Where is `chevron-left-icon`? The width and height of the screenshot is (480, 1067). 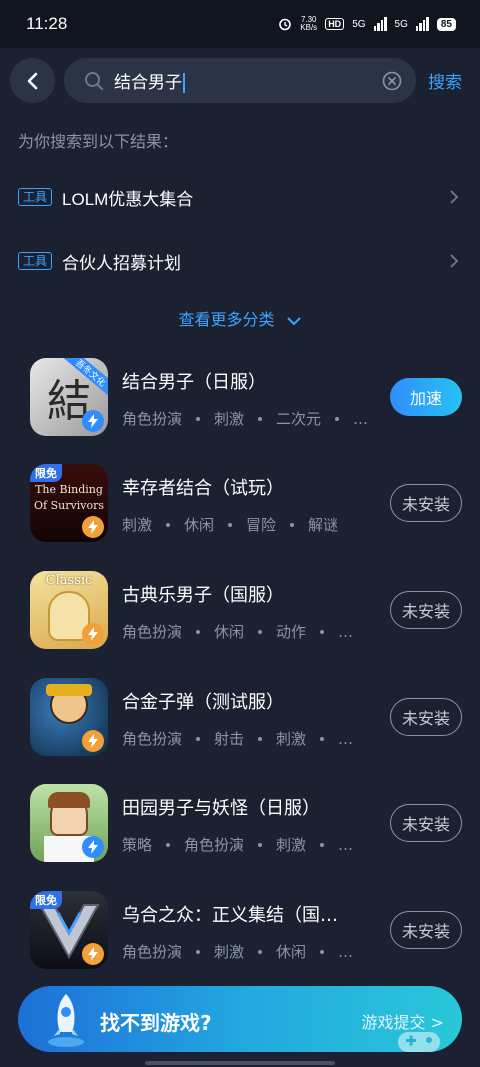 chevron-left-icon is located at coordinates (32, 80).